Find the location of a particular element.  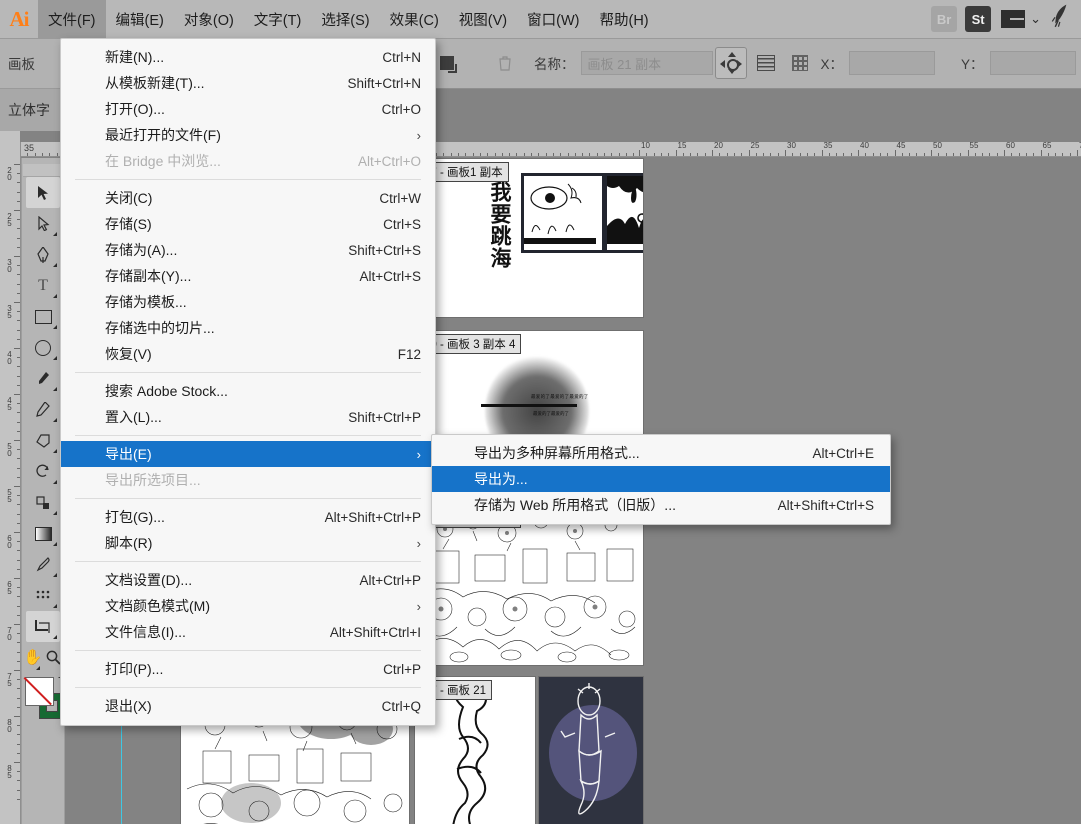

menu-item-1: 从模板新建(T)... Shift+Ctrl+N is located at coordinates (248, 83).